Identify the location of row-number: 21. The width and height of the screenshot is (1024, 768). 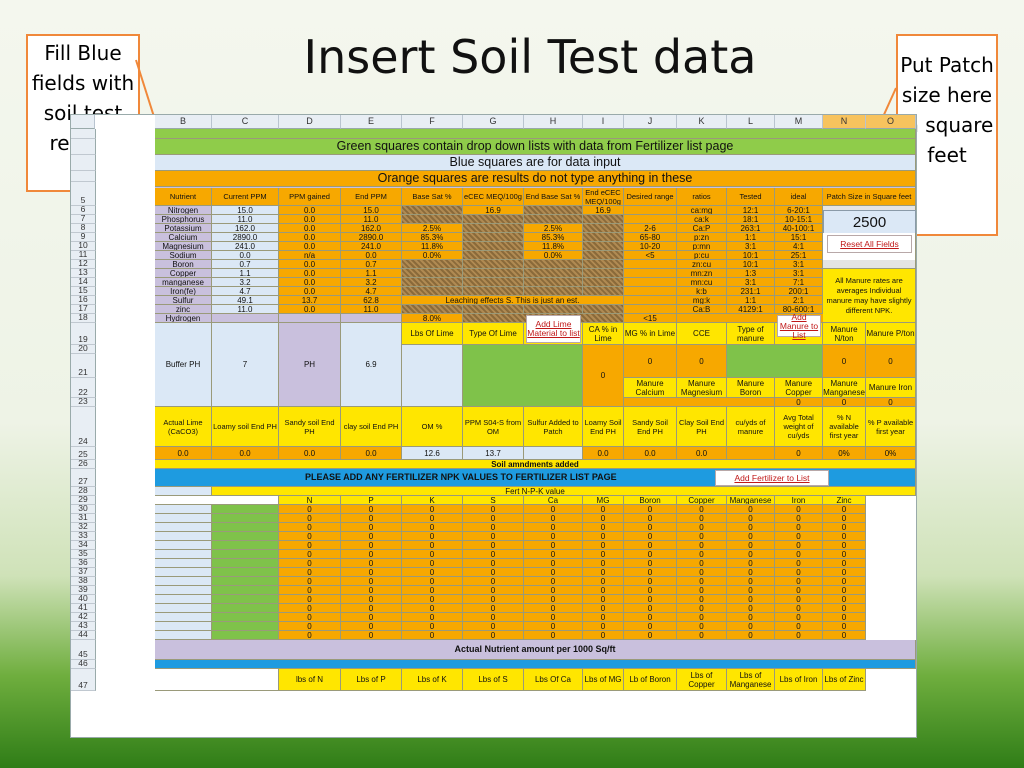
(83, 366).